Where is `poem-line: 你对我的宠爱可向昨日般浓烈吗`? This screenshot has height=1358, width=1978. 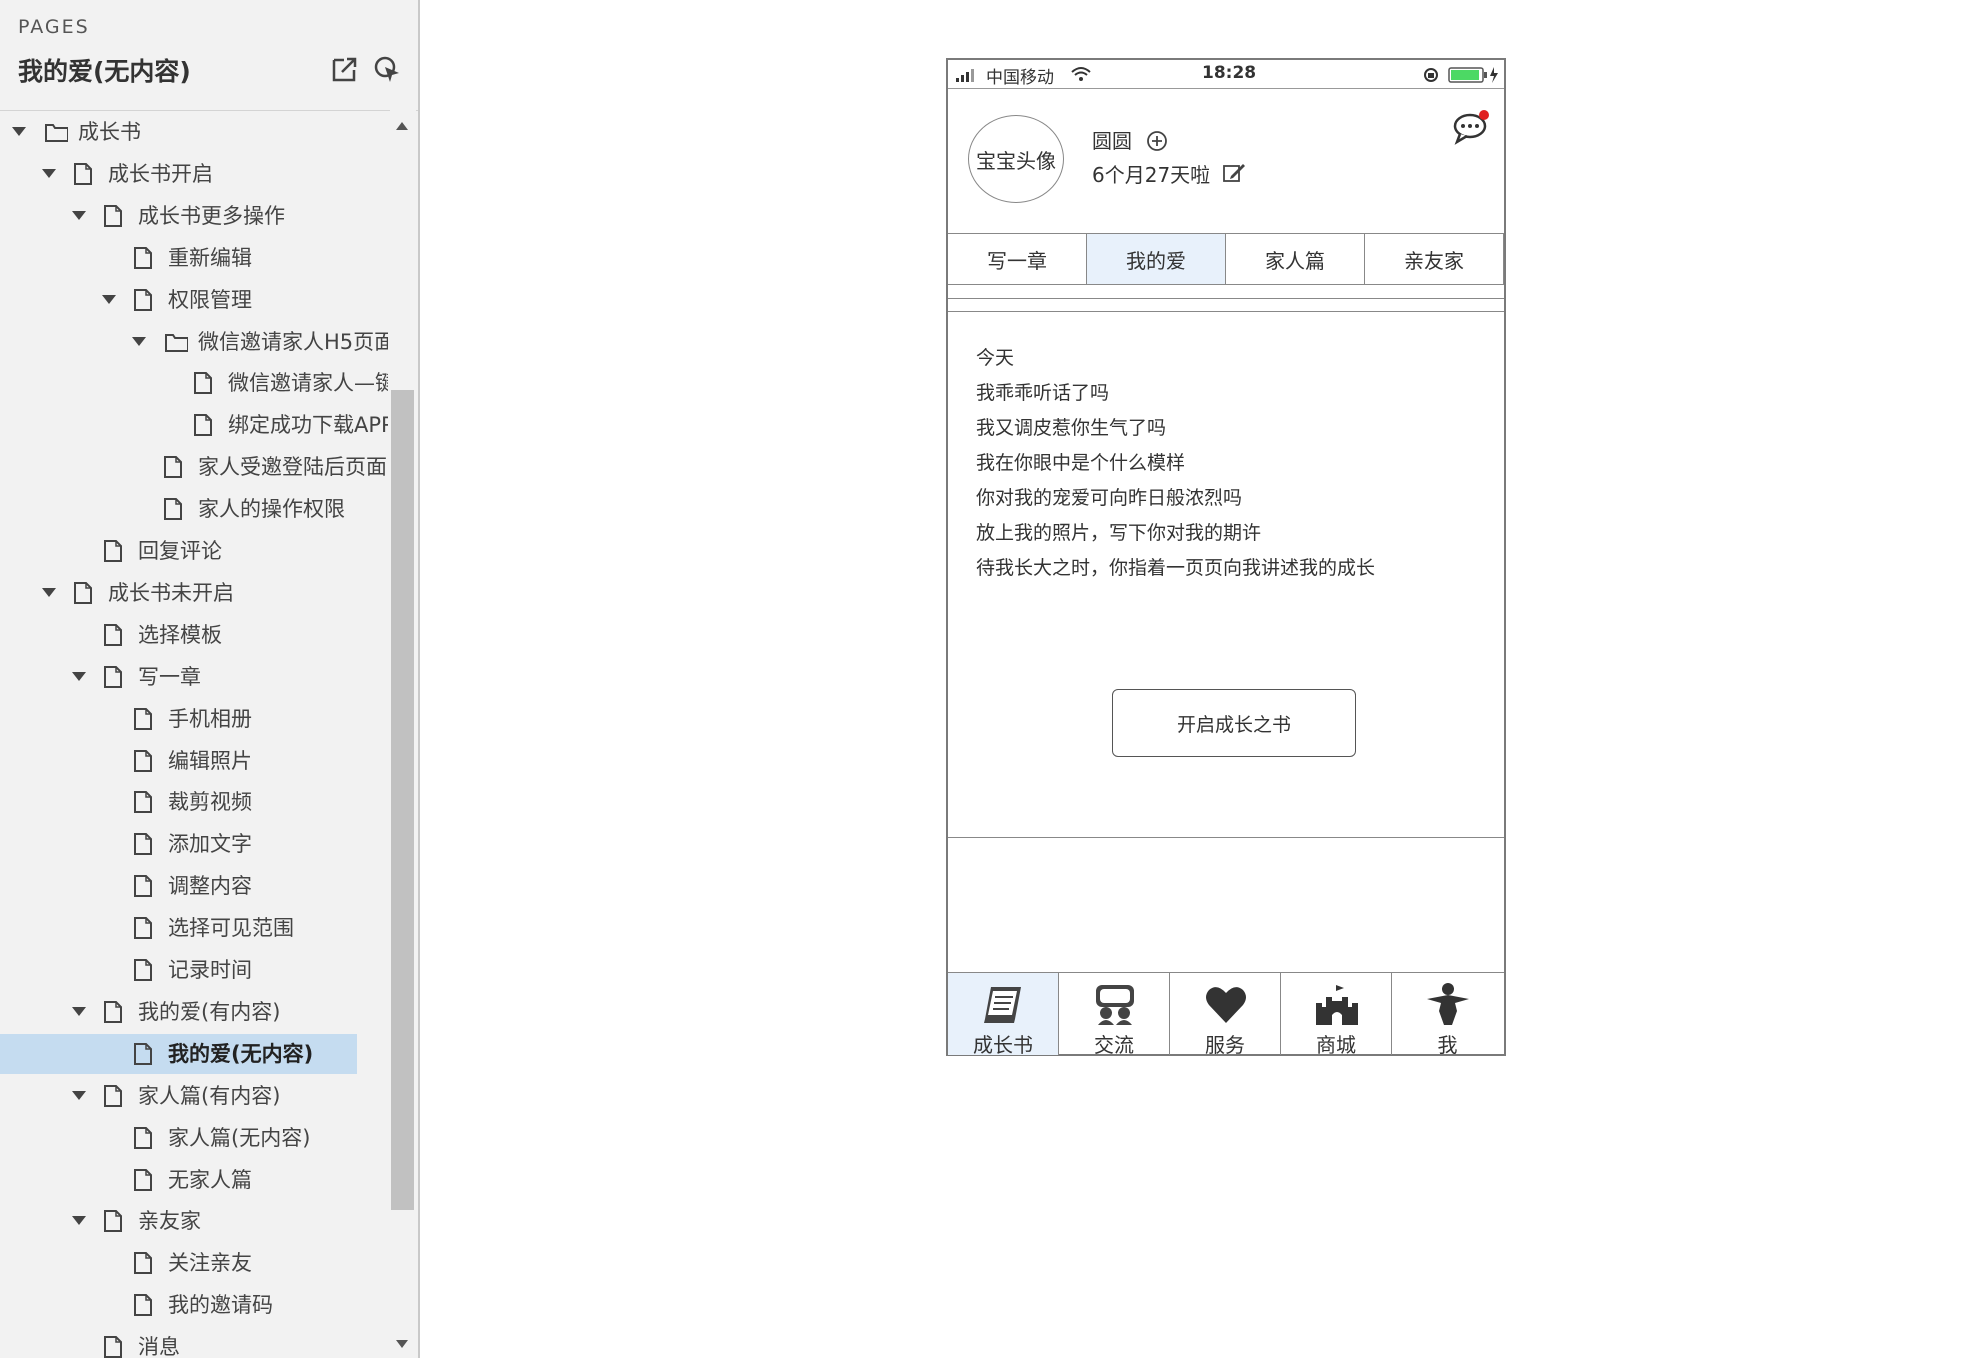 poem-line: 你对我的宠爱可向昨日般浓烈吗 is located at coordinates (1109, 498).